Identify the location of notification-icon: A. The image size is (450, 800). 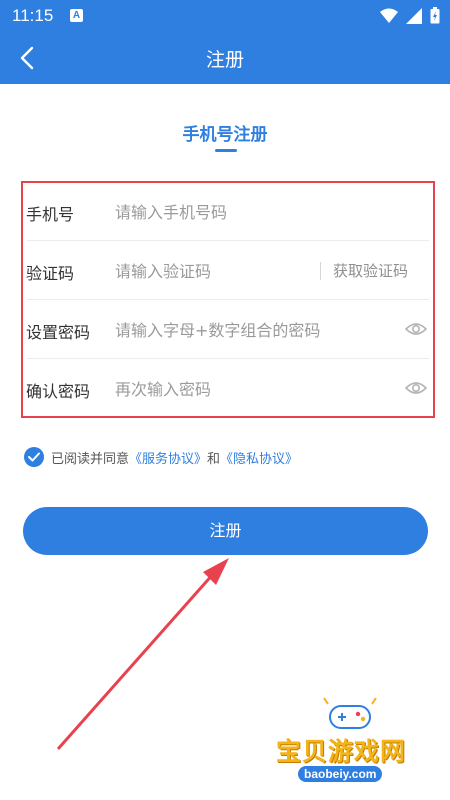
(76, 15).